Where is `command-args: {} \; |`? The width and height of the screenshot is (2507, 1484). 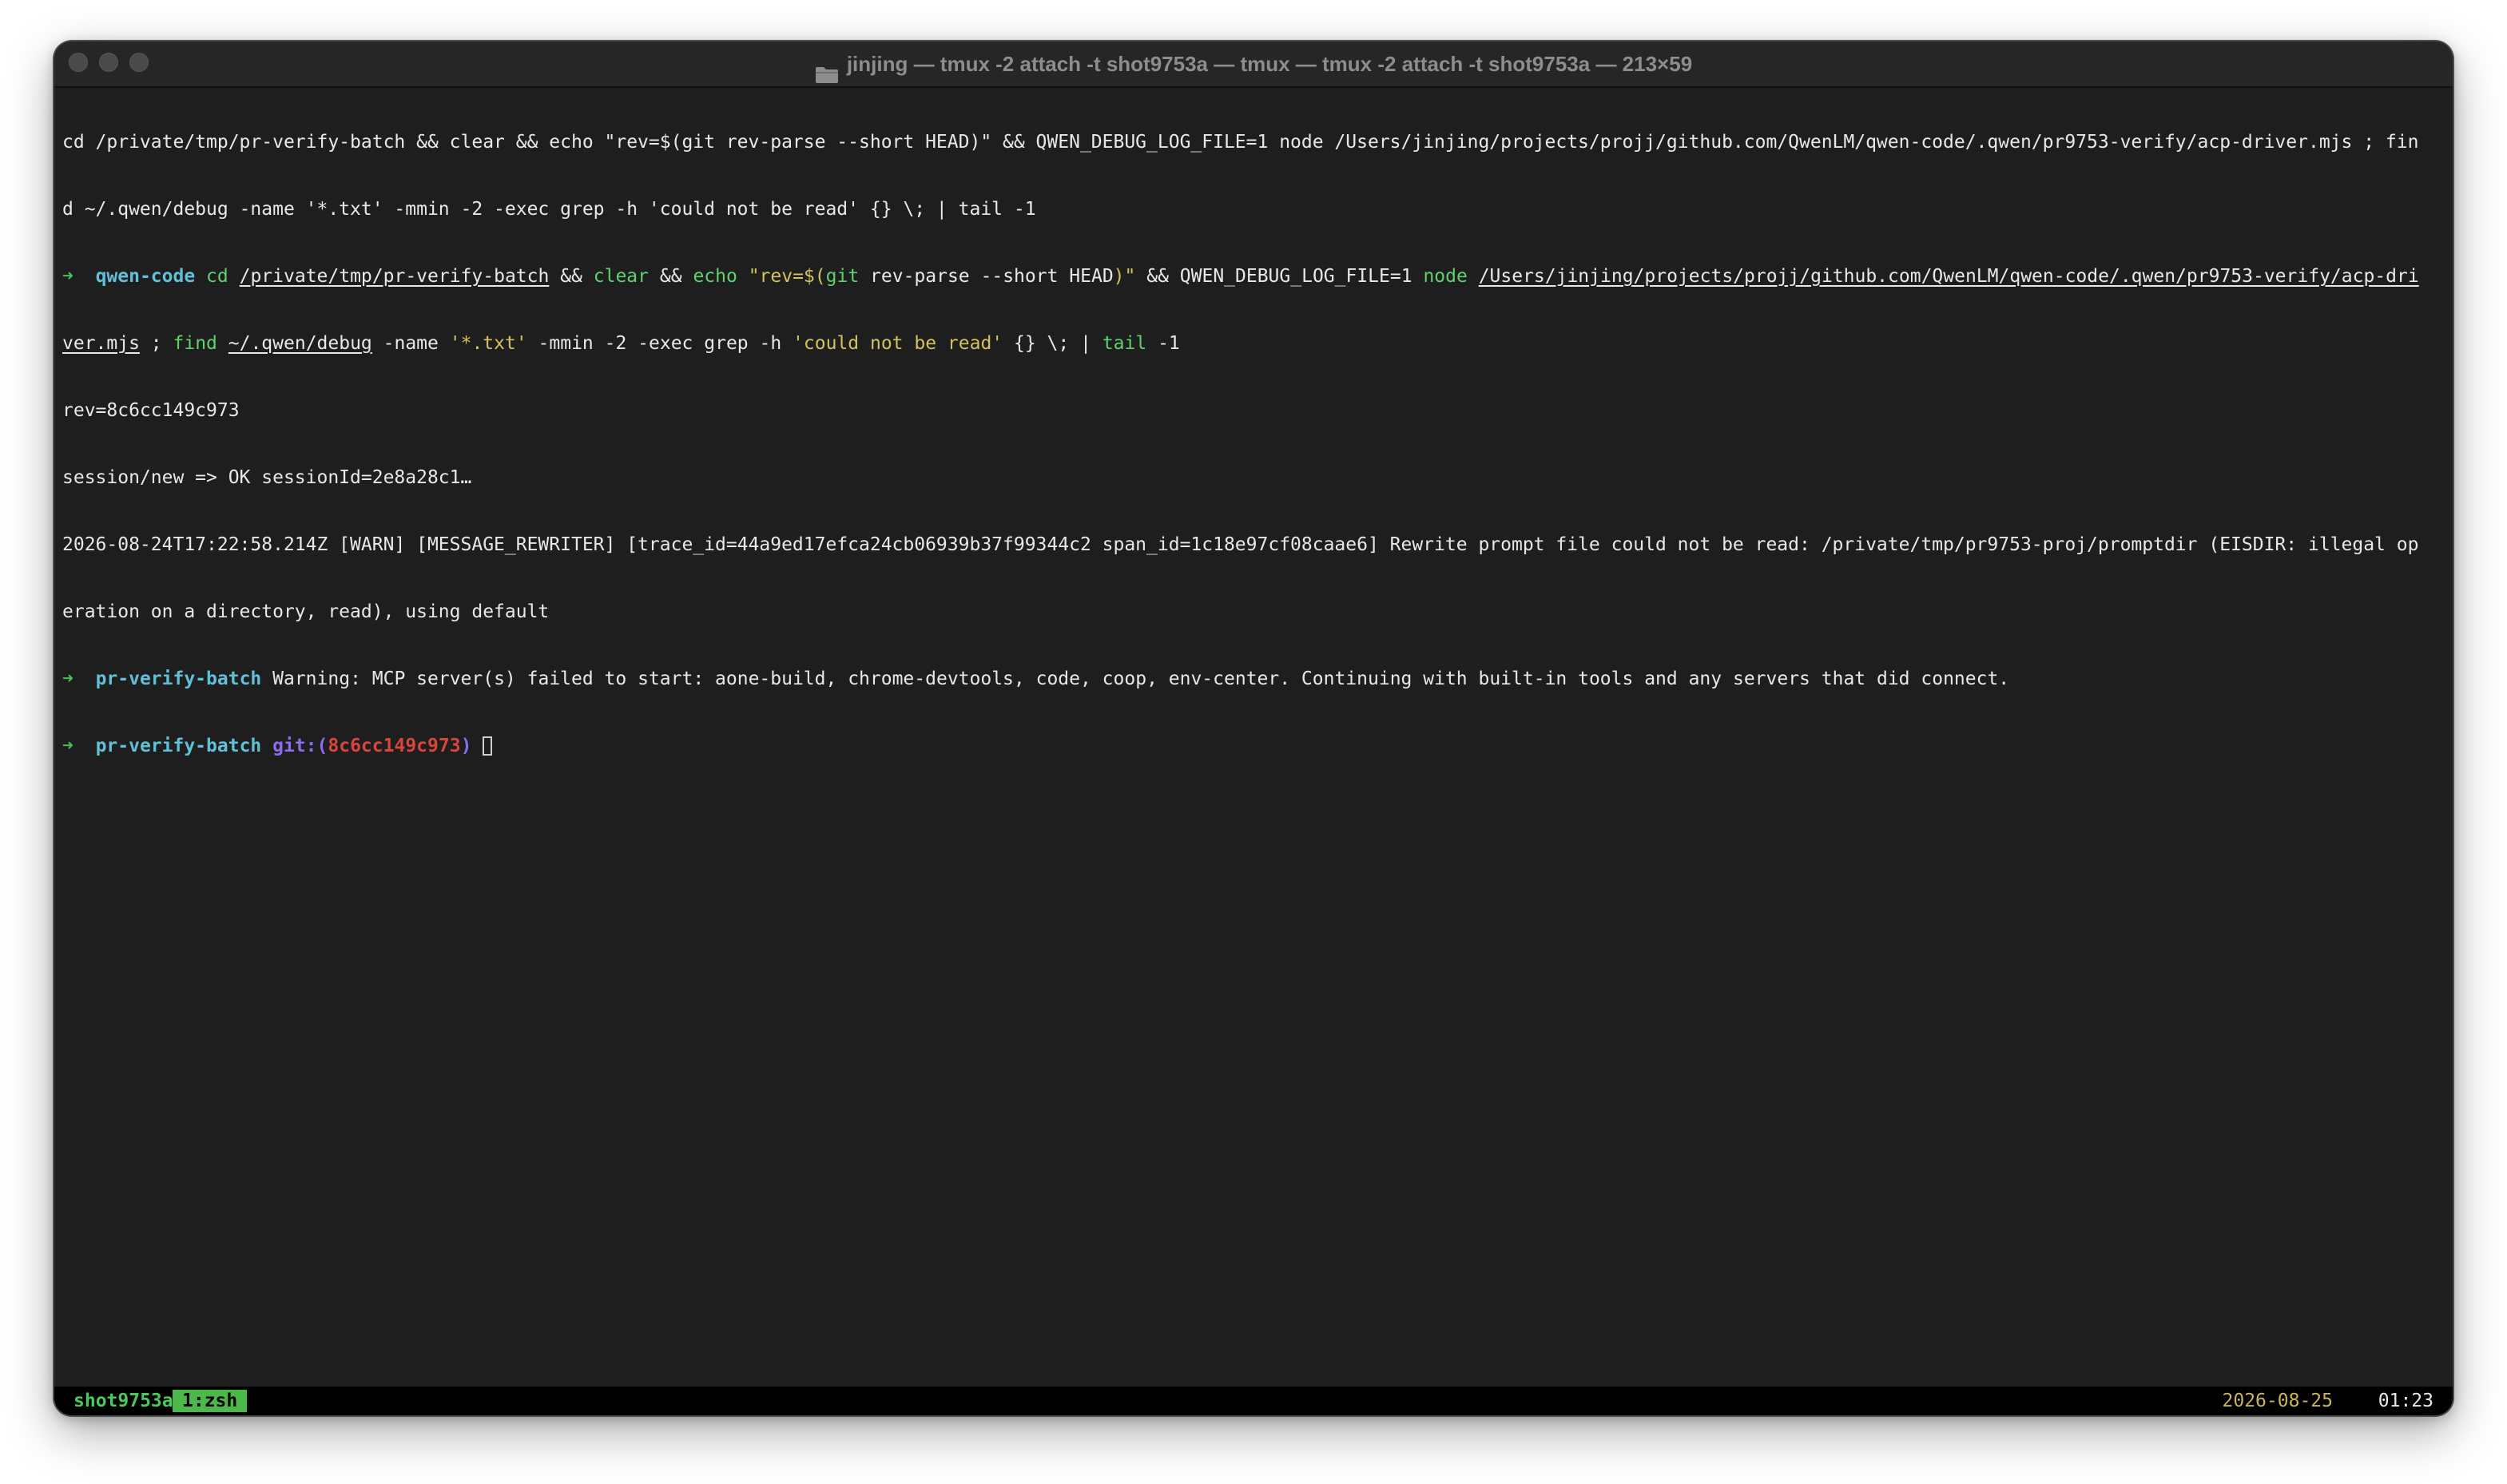 command-args: {} \; | is located at coordinates (1053, 343).